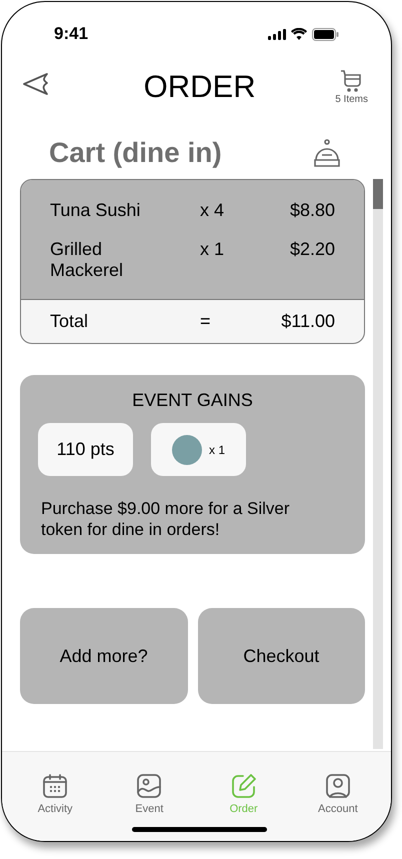 The width and height of the screenshot is (402, 859). Describe the element at coordinates (244, 786) in the screenshot. I see `edit-icon` at that location.